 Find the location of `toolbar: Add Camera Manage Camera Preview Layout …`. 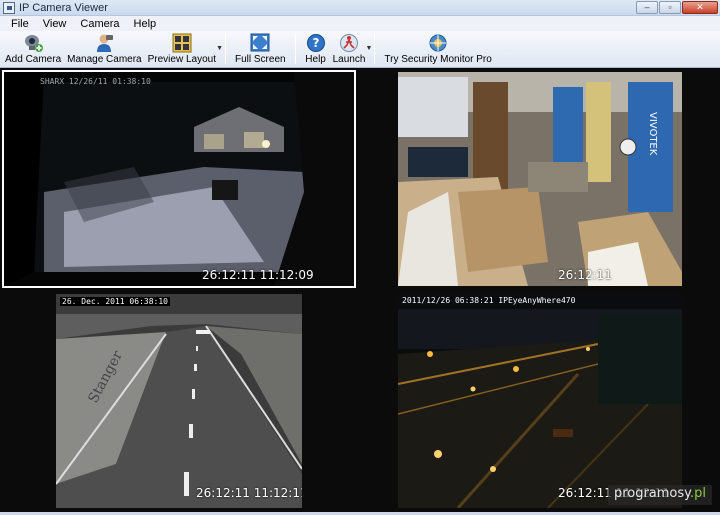

toolbar: Add Camera Manage Camera Preview Layout … is located at coordinates (360, 49).